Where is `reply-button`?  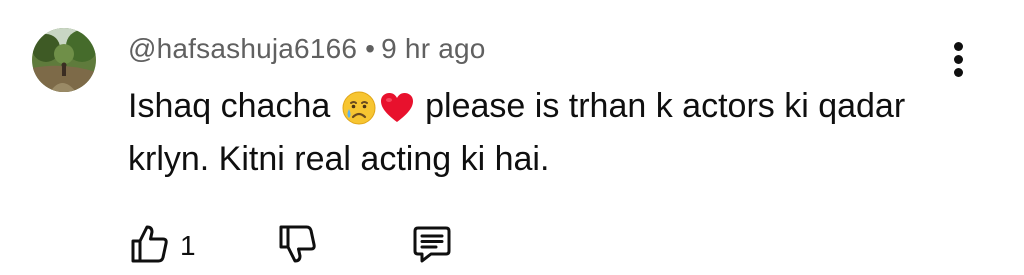 reply-button is located at coordinates (432, 244).